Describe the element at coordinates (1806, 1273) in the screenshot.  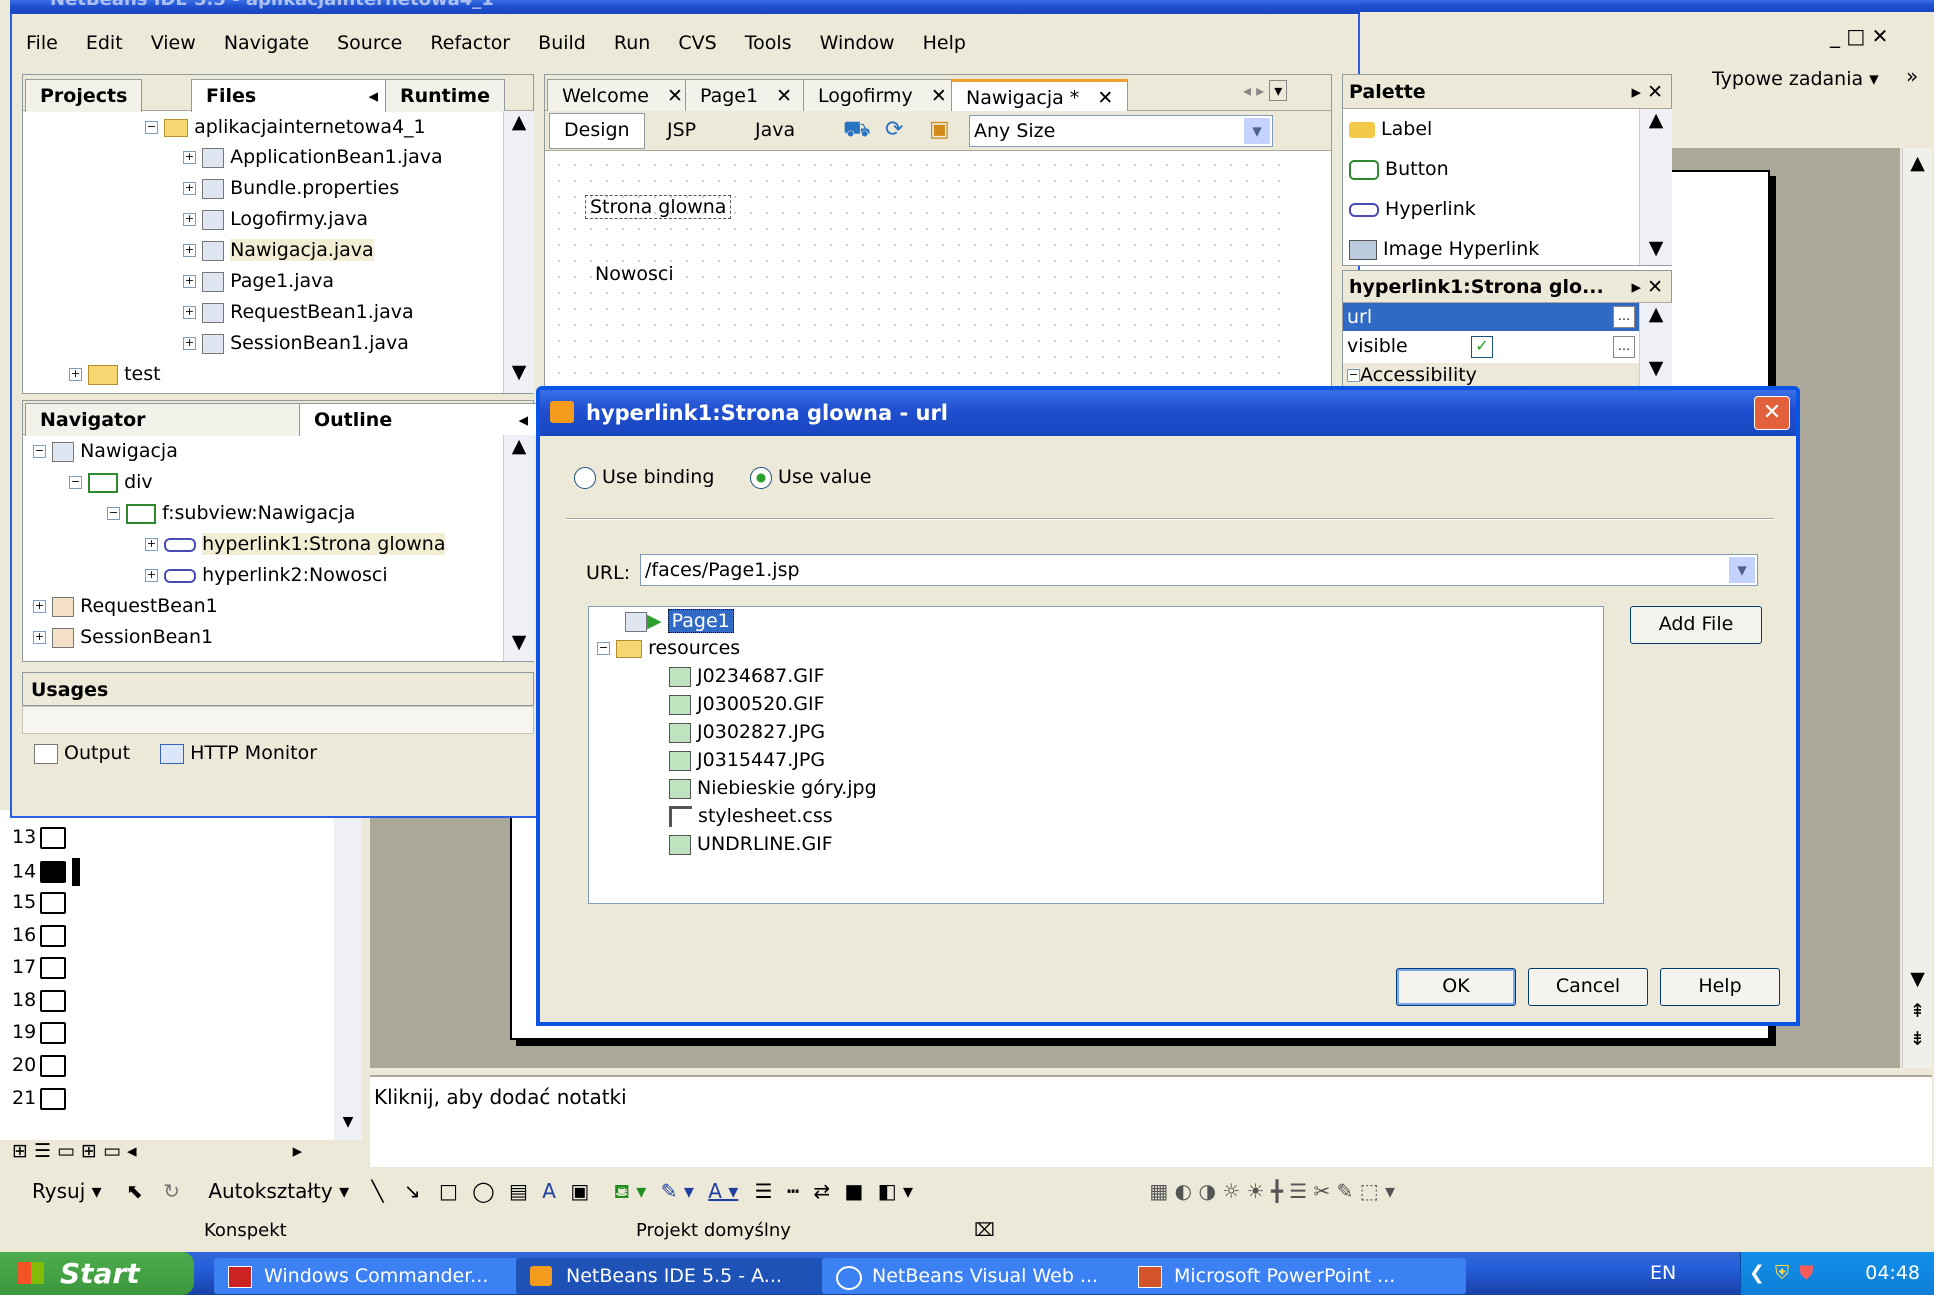
I see `antivirus-icon: ⛊` at that location.